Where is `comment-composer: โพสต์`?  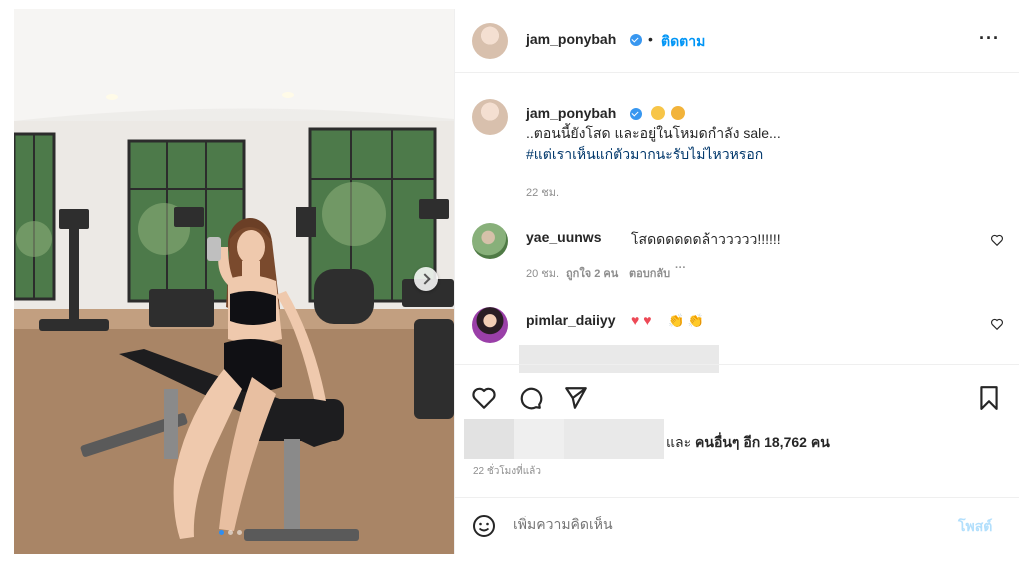 comment-composer: โพสต์ is located at coordinates (737, 525).